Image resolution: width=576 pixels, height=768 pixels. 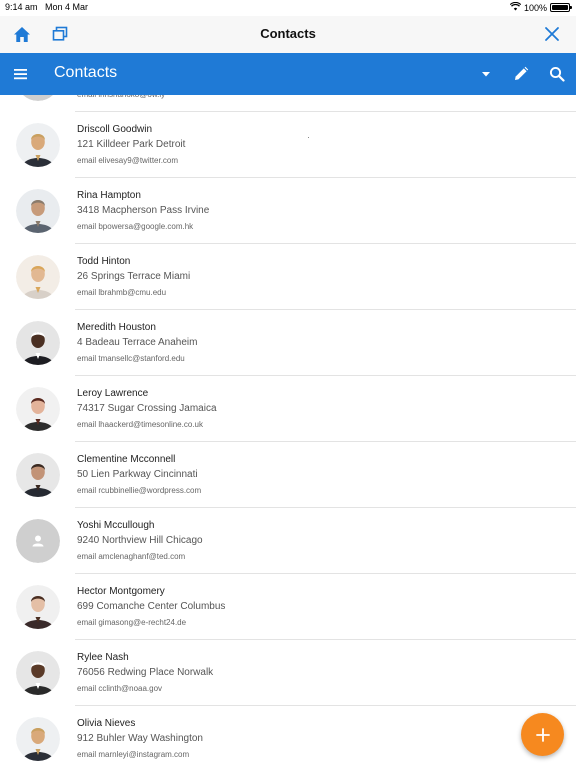 I want to click on plus-icon, so click(x=542, y=734).